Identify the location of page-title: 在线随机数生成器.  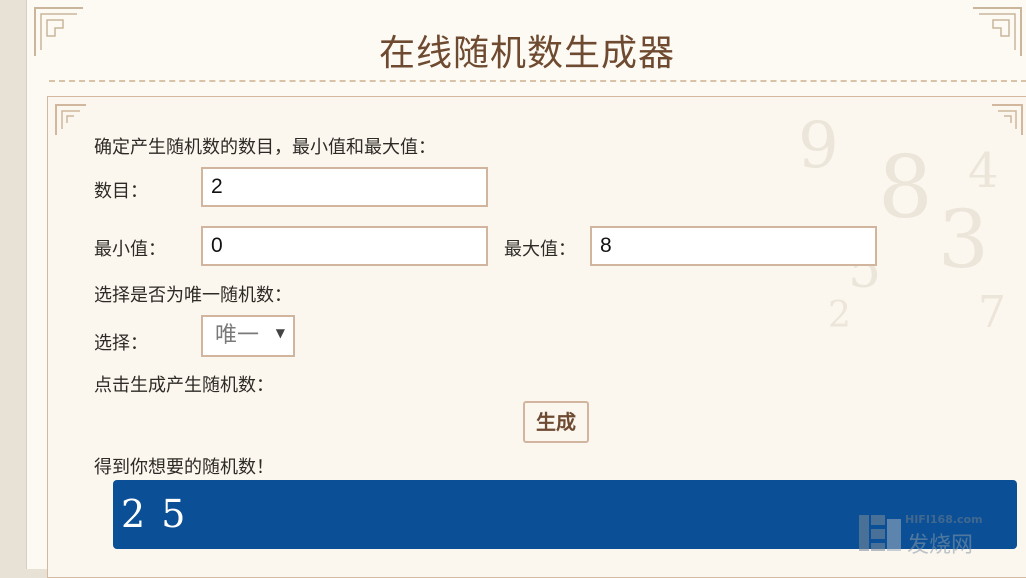
(526, 53).